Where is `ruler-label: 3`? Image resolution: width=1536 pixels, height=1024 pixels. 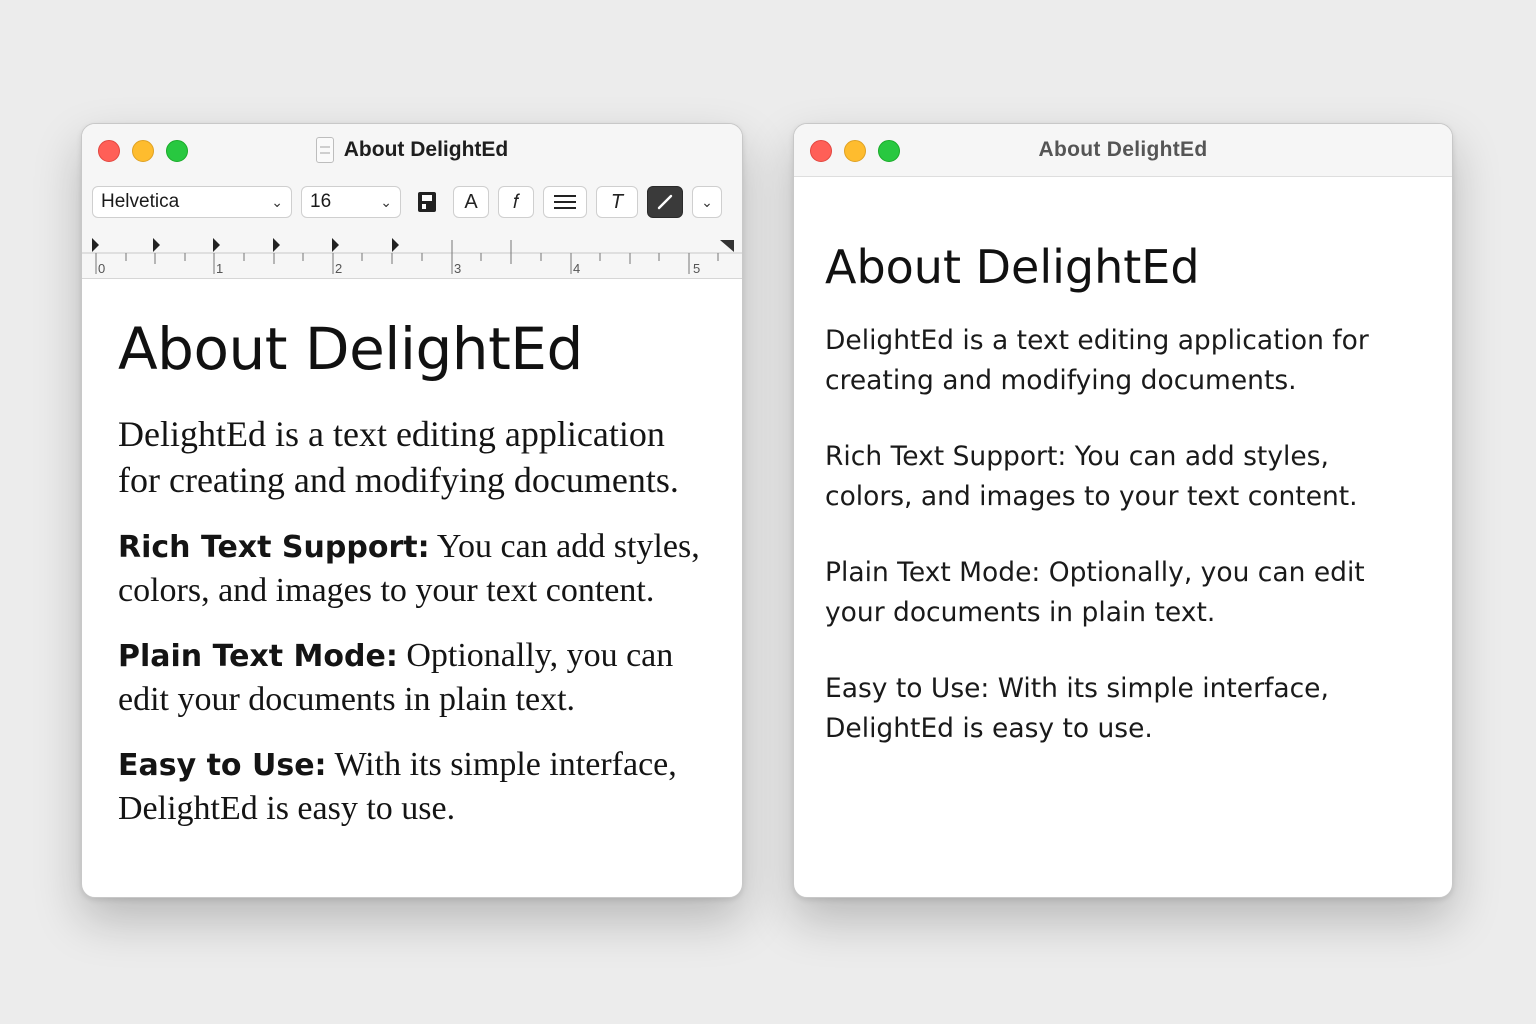 ruler-label: 3 is located at coordinates (457, 268).